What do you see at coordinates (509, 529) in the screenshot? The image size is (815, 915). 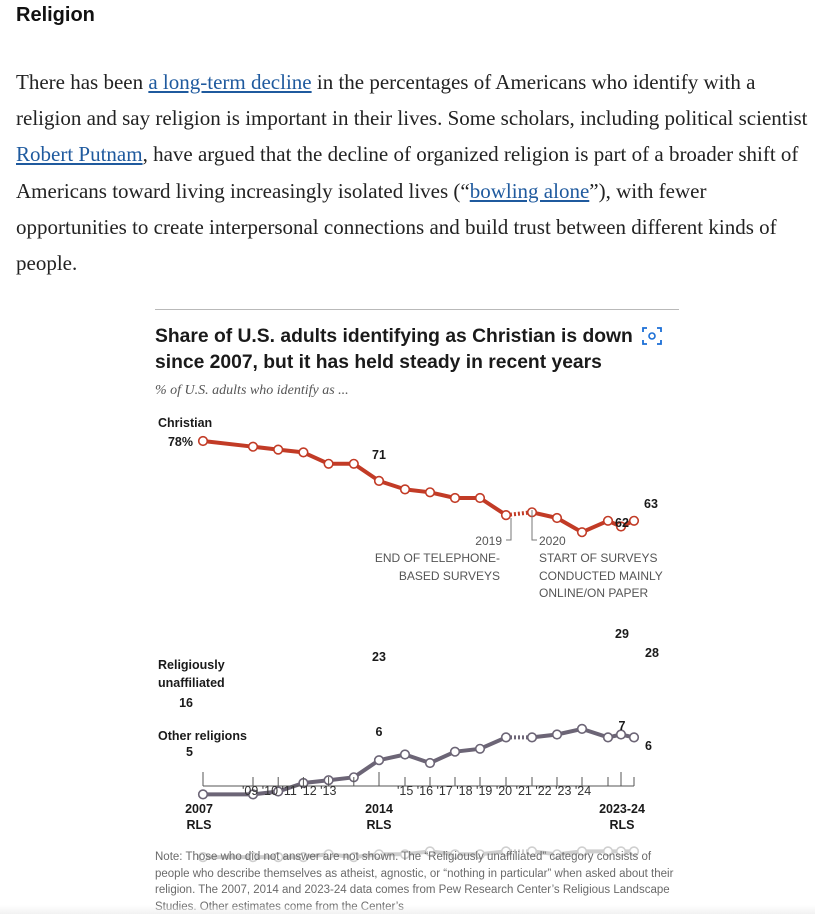 I see `annotation-line-2019` at bounding box center [509, 529].